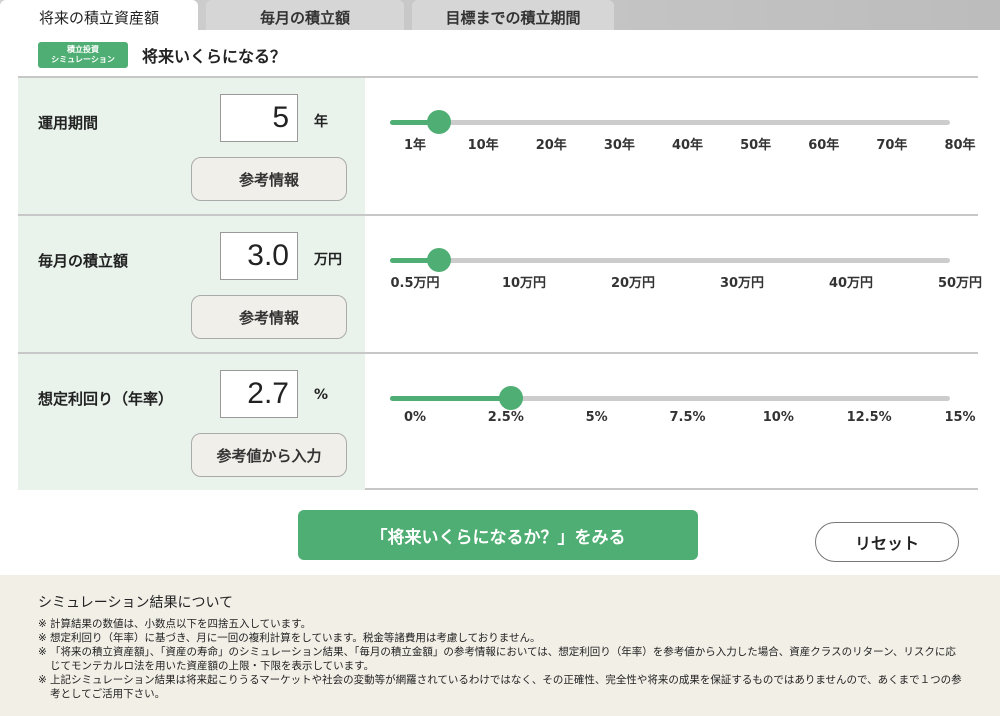 This screenshot has height=716, width=1000. Describe the element at coordinates (633, 283) in the screenshot. I see `slider-tick-label: 20万円` at that location.